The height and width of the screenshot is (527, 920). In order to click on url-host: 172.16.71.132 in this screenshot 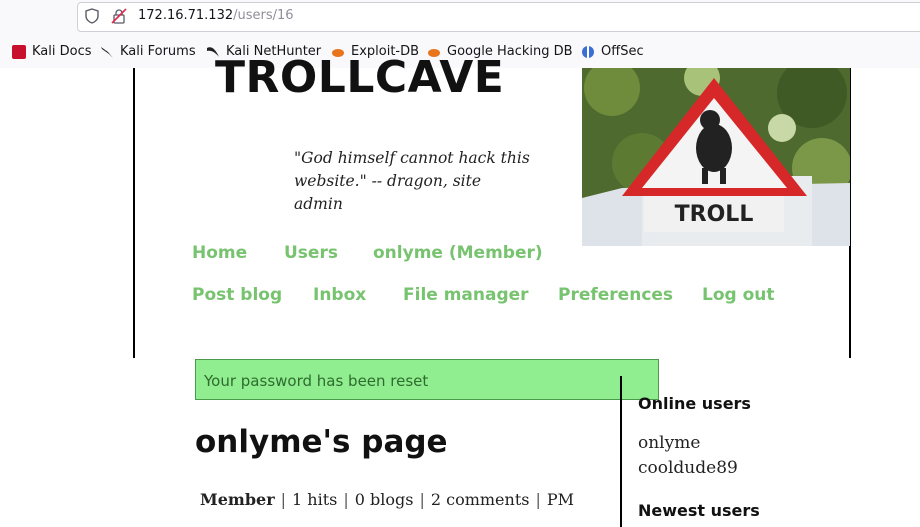, I will do `click(186, 15)`.